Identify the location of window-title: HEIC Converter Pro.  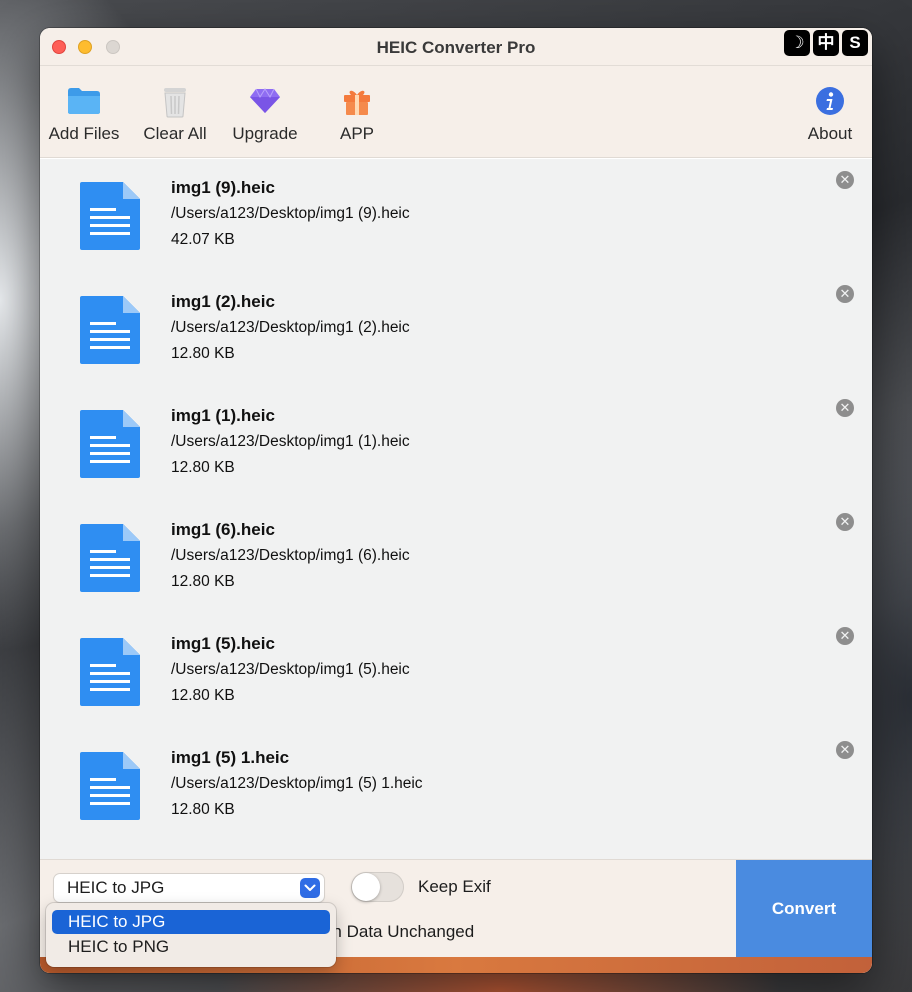
(456, 47).